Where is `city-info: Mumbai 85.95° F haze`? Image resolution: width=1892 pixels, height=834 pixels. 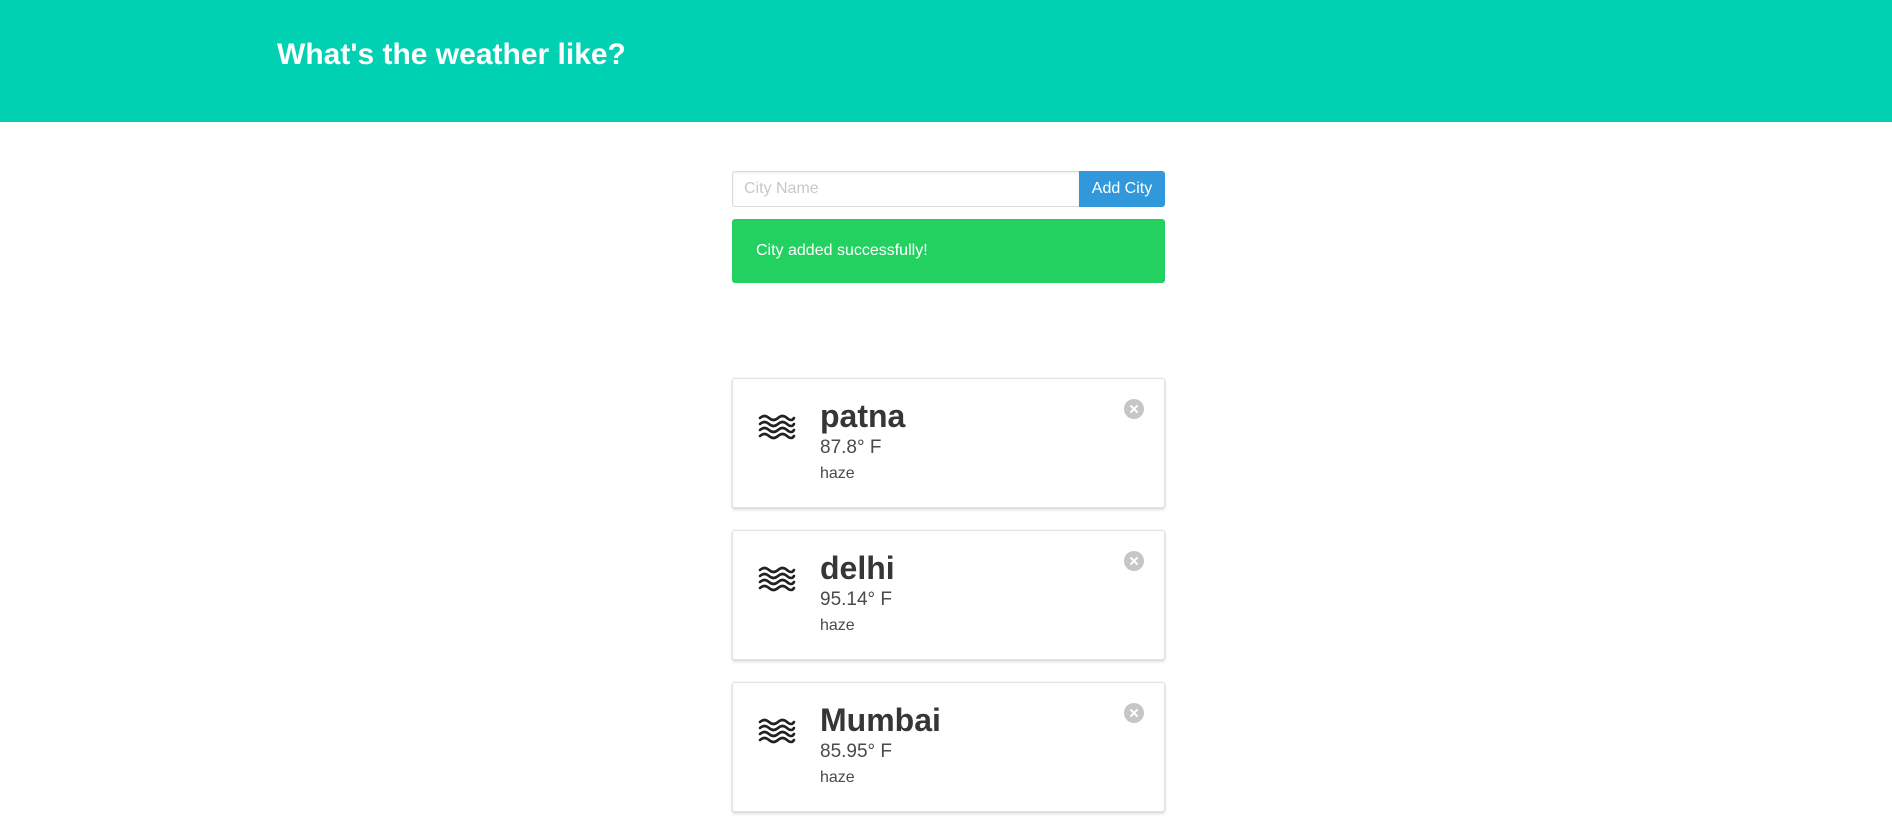
city-info: Mumbai 85.95° F haze is located at coordinates (880, 744).